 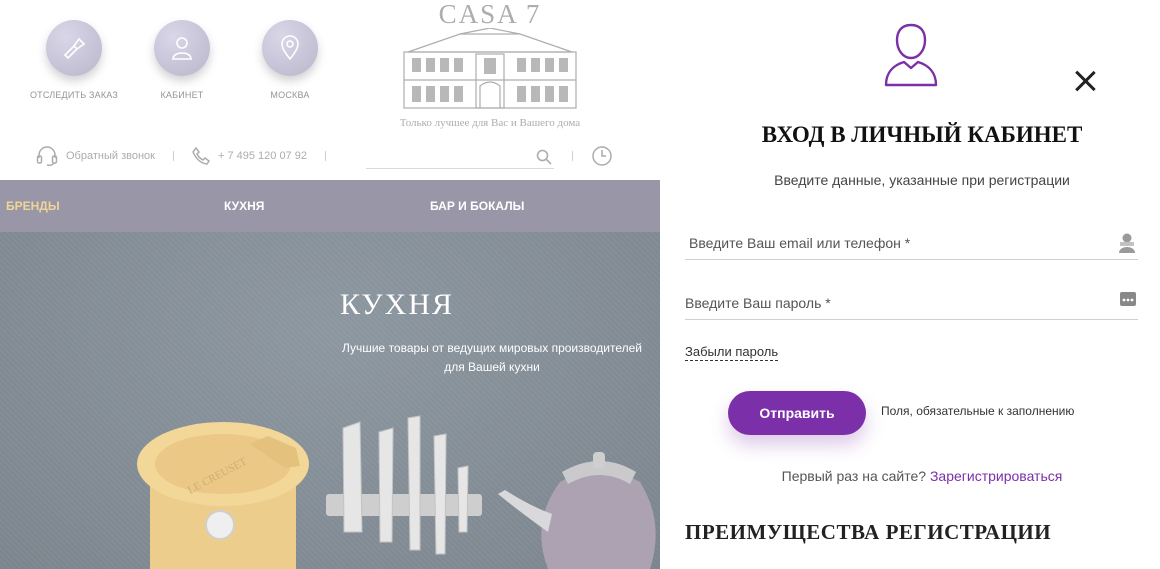 I want to click on submit-button: Отправить, so click(x=797, y=413).